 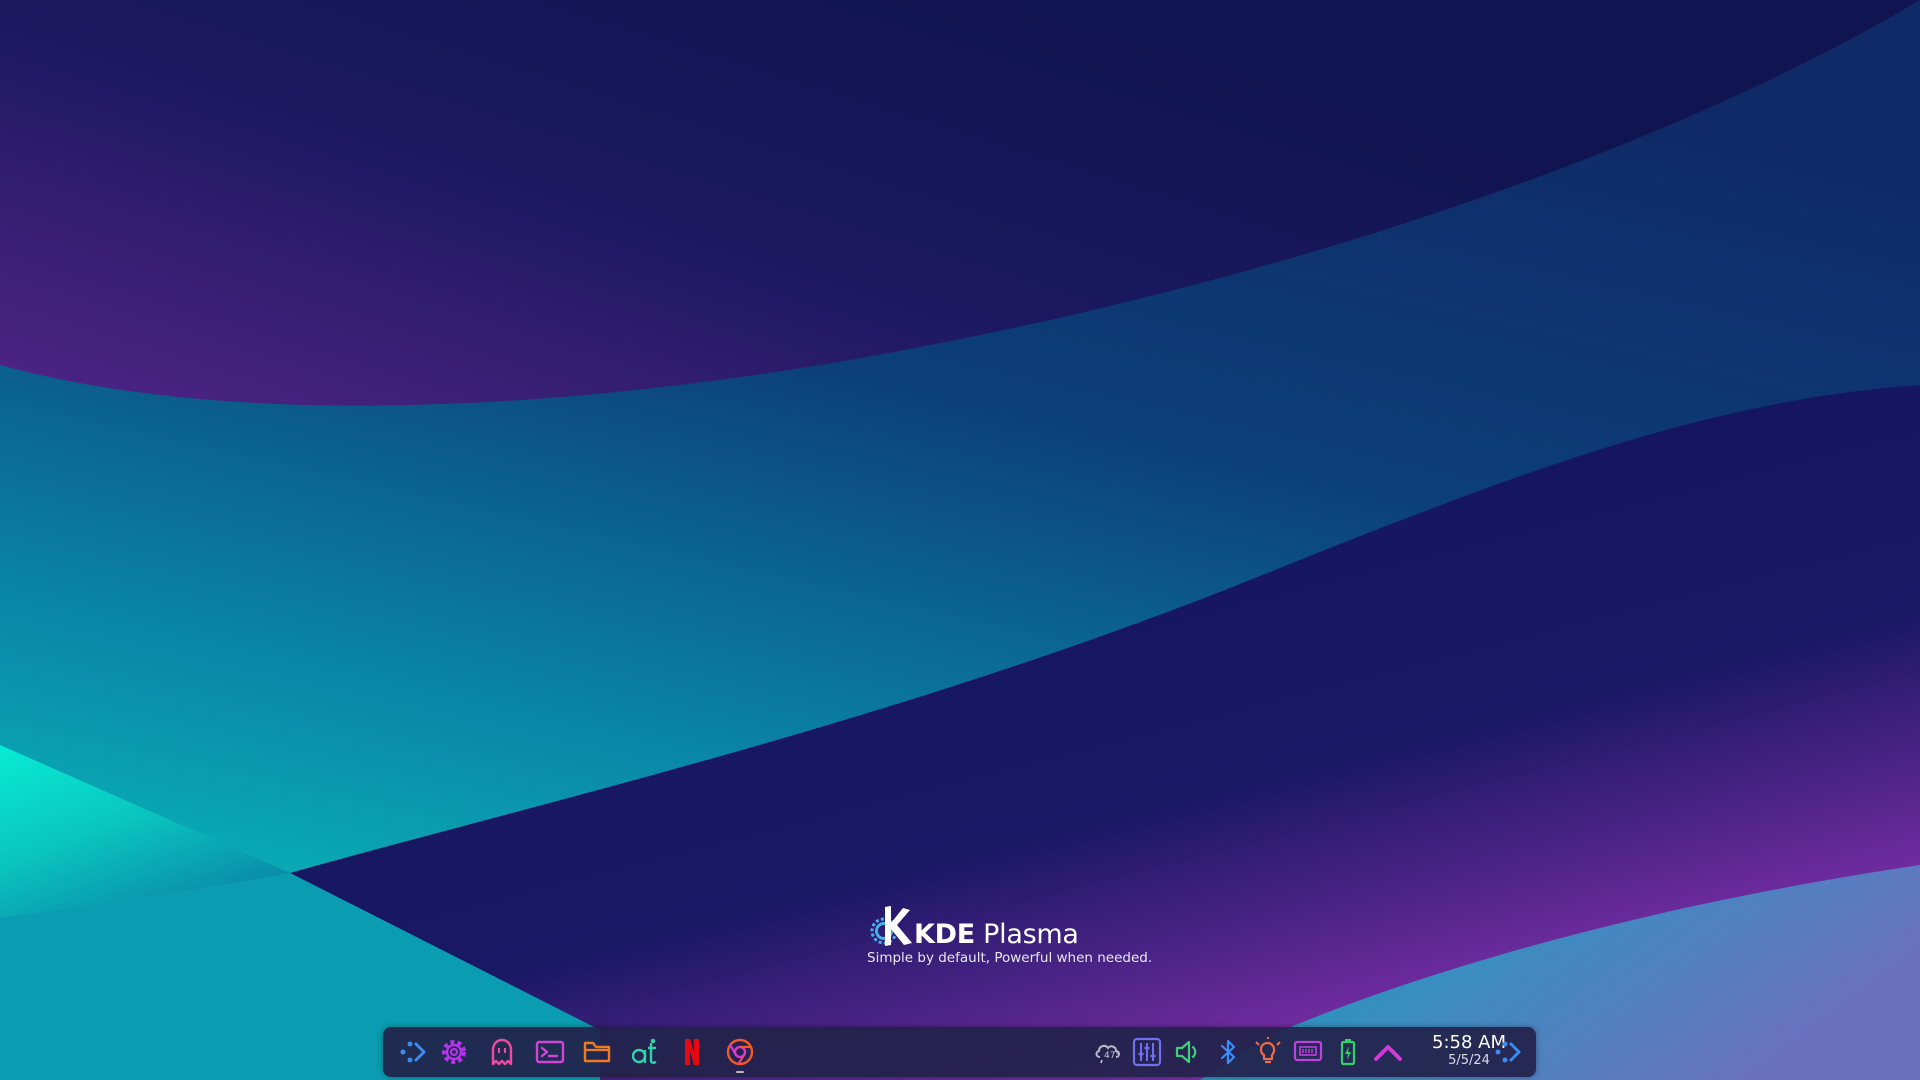 I want to click on chrome-launcher, so click(x=740, y=1054).